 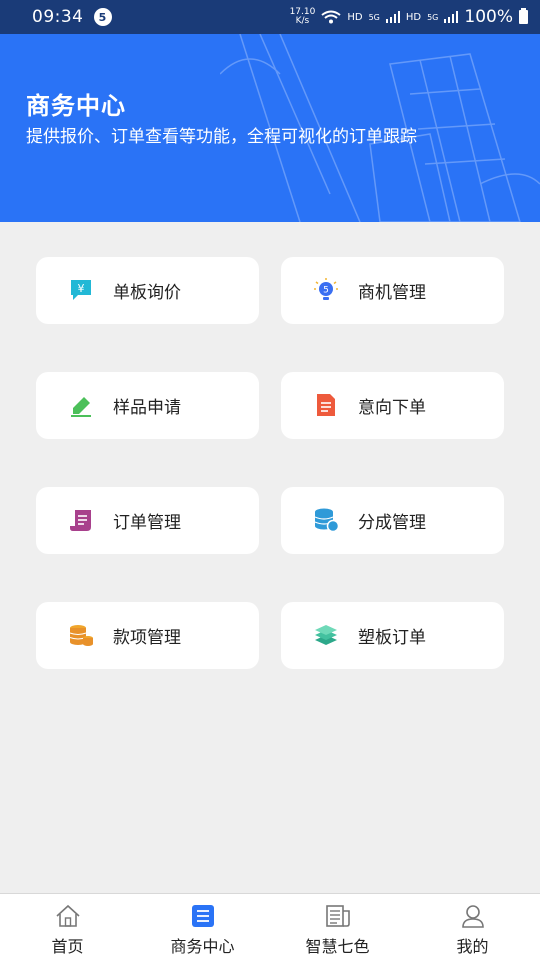 What do you see at coordinates (81, 635) in the screenshot?
I see `coins-icon` at bounding box center [81, 635].